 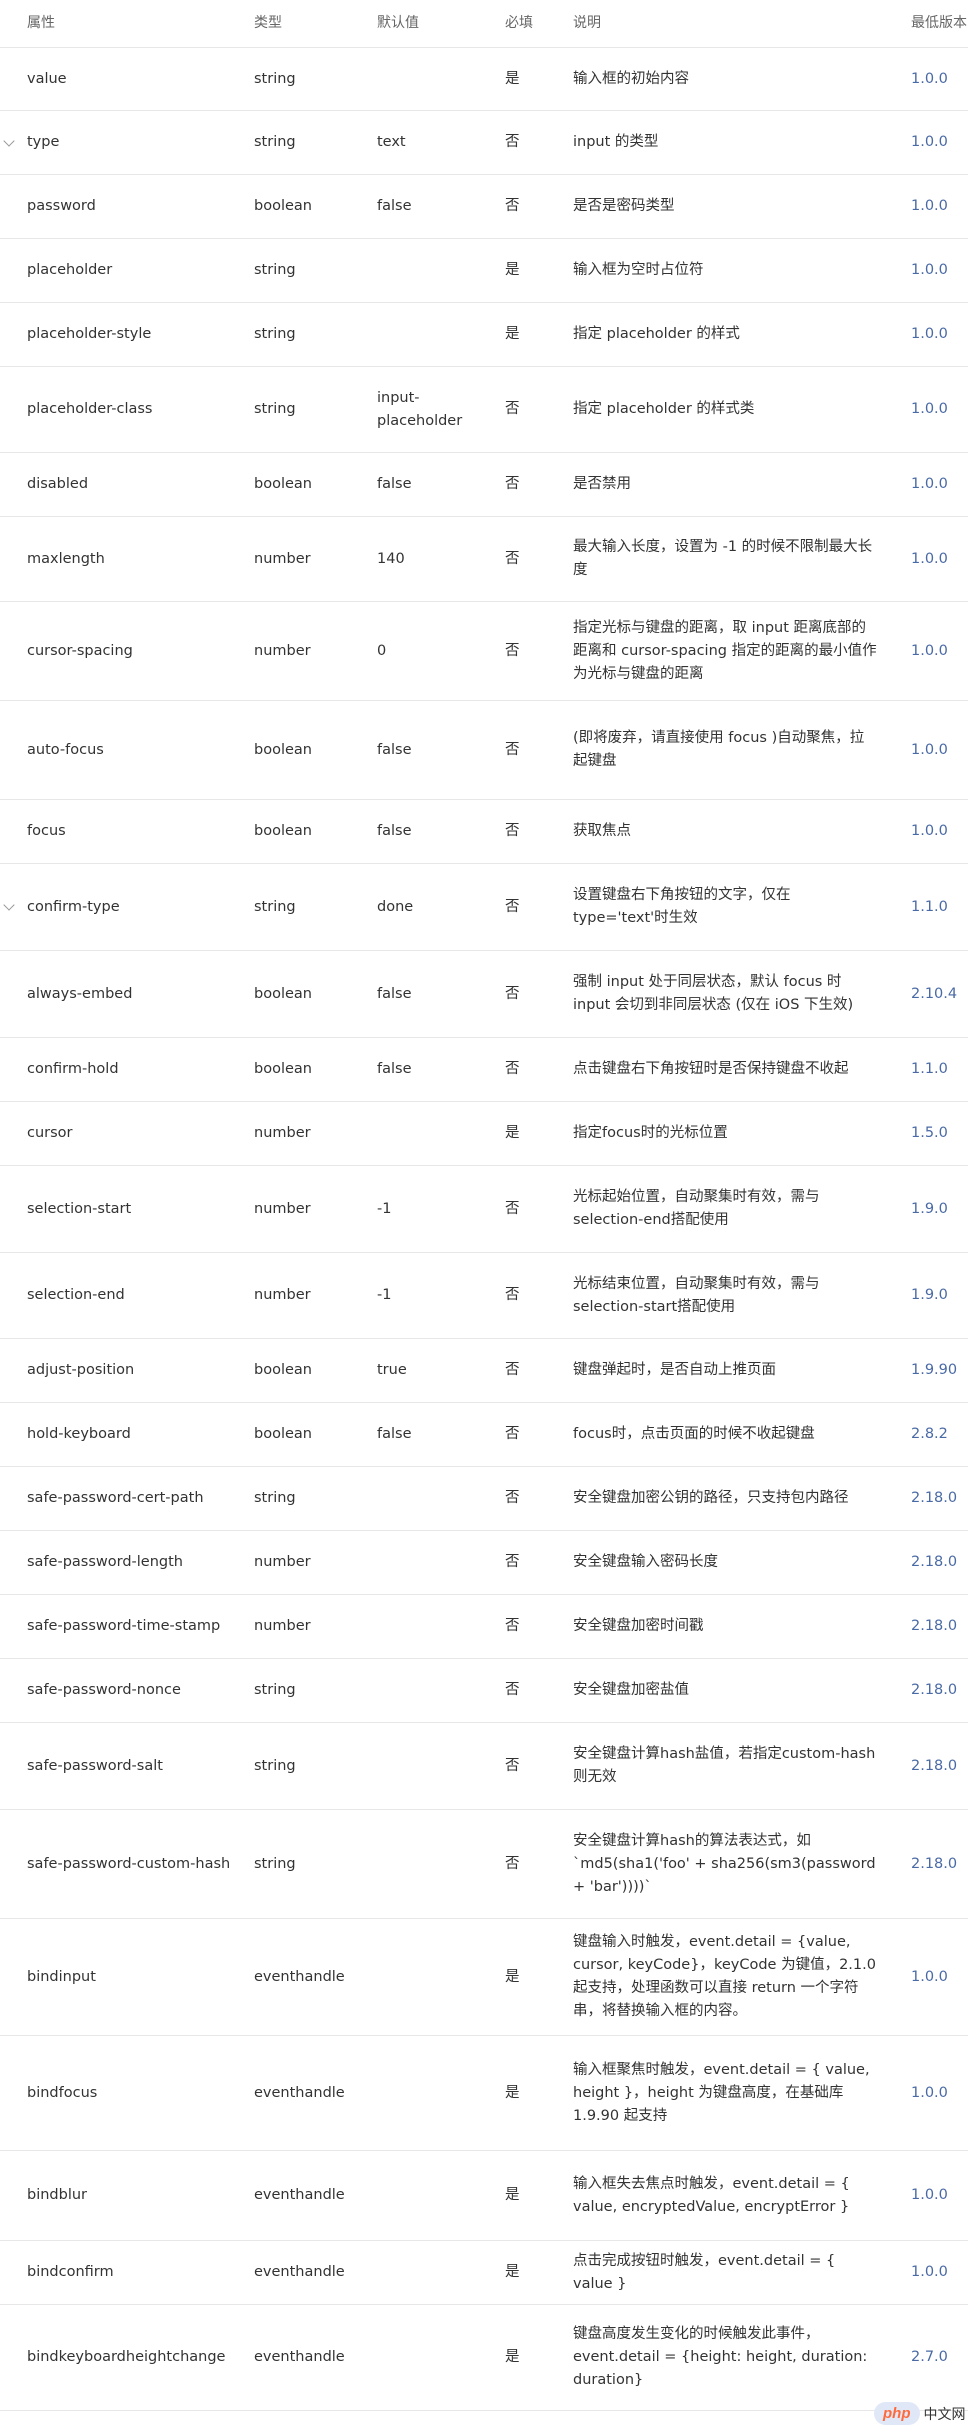 What do you see at coordinates (299, 2272) in the screenshot?
I see `cell-type-text: eventhandle` at bounding box center [299, 2272].